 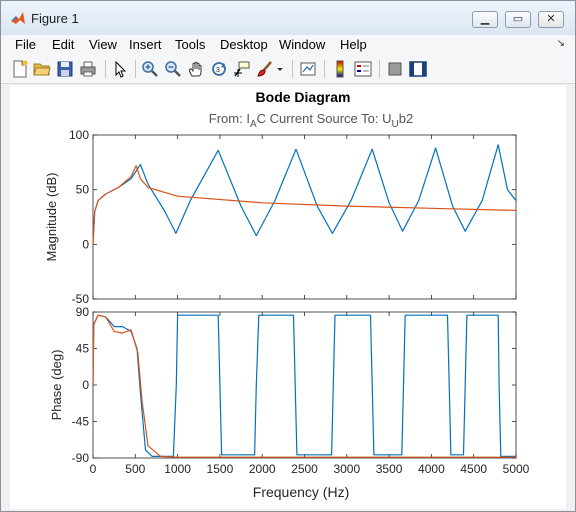 I want to click on pan-hand-icon, so click(x=196, y=69).